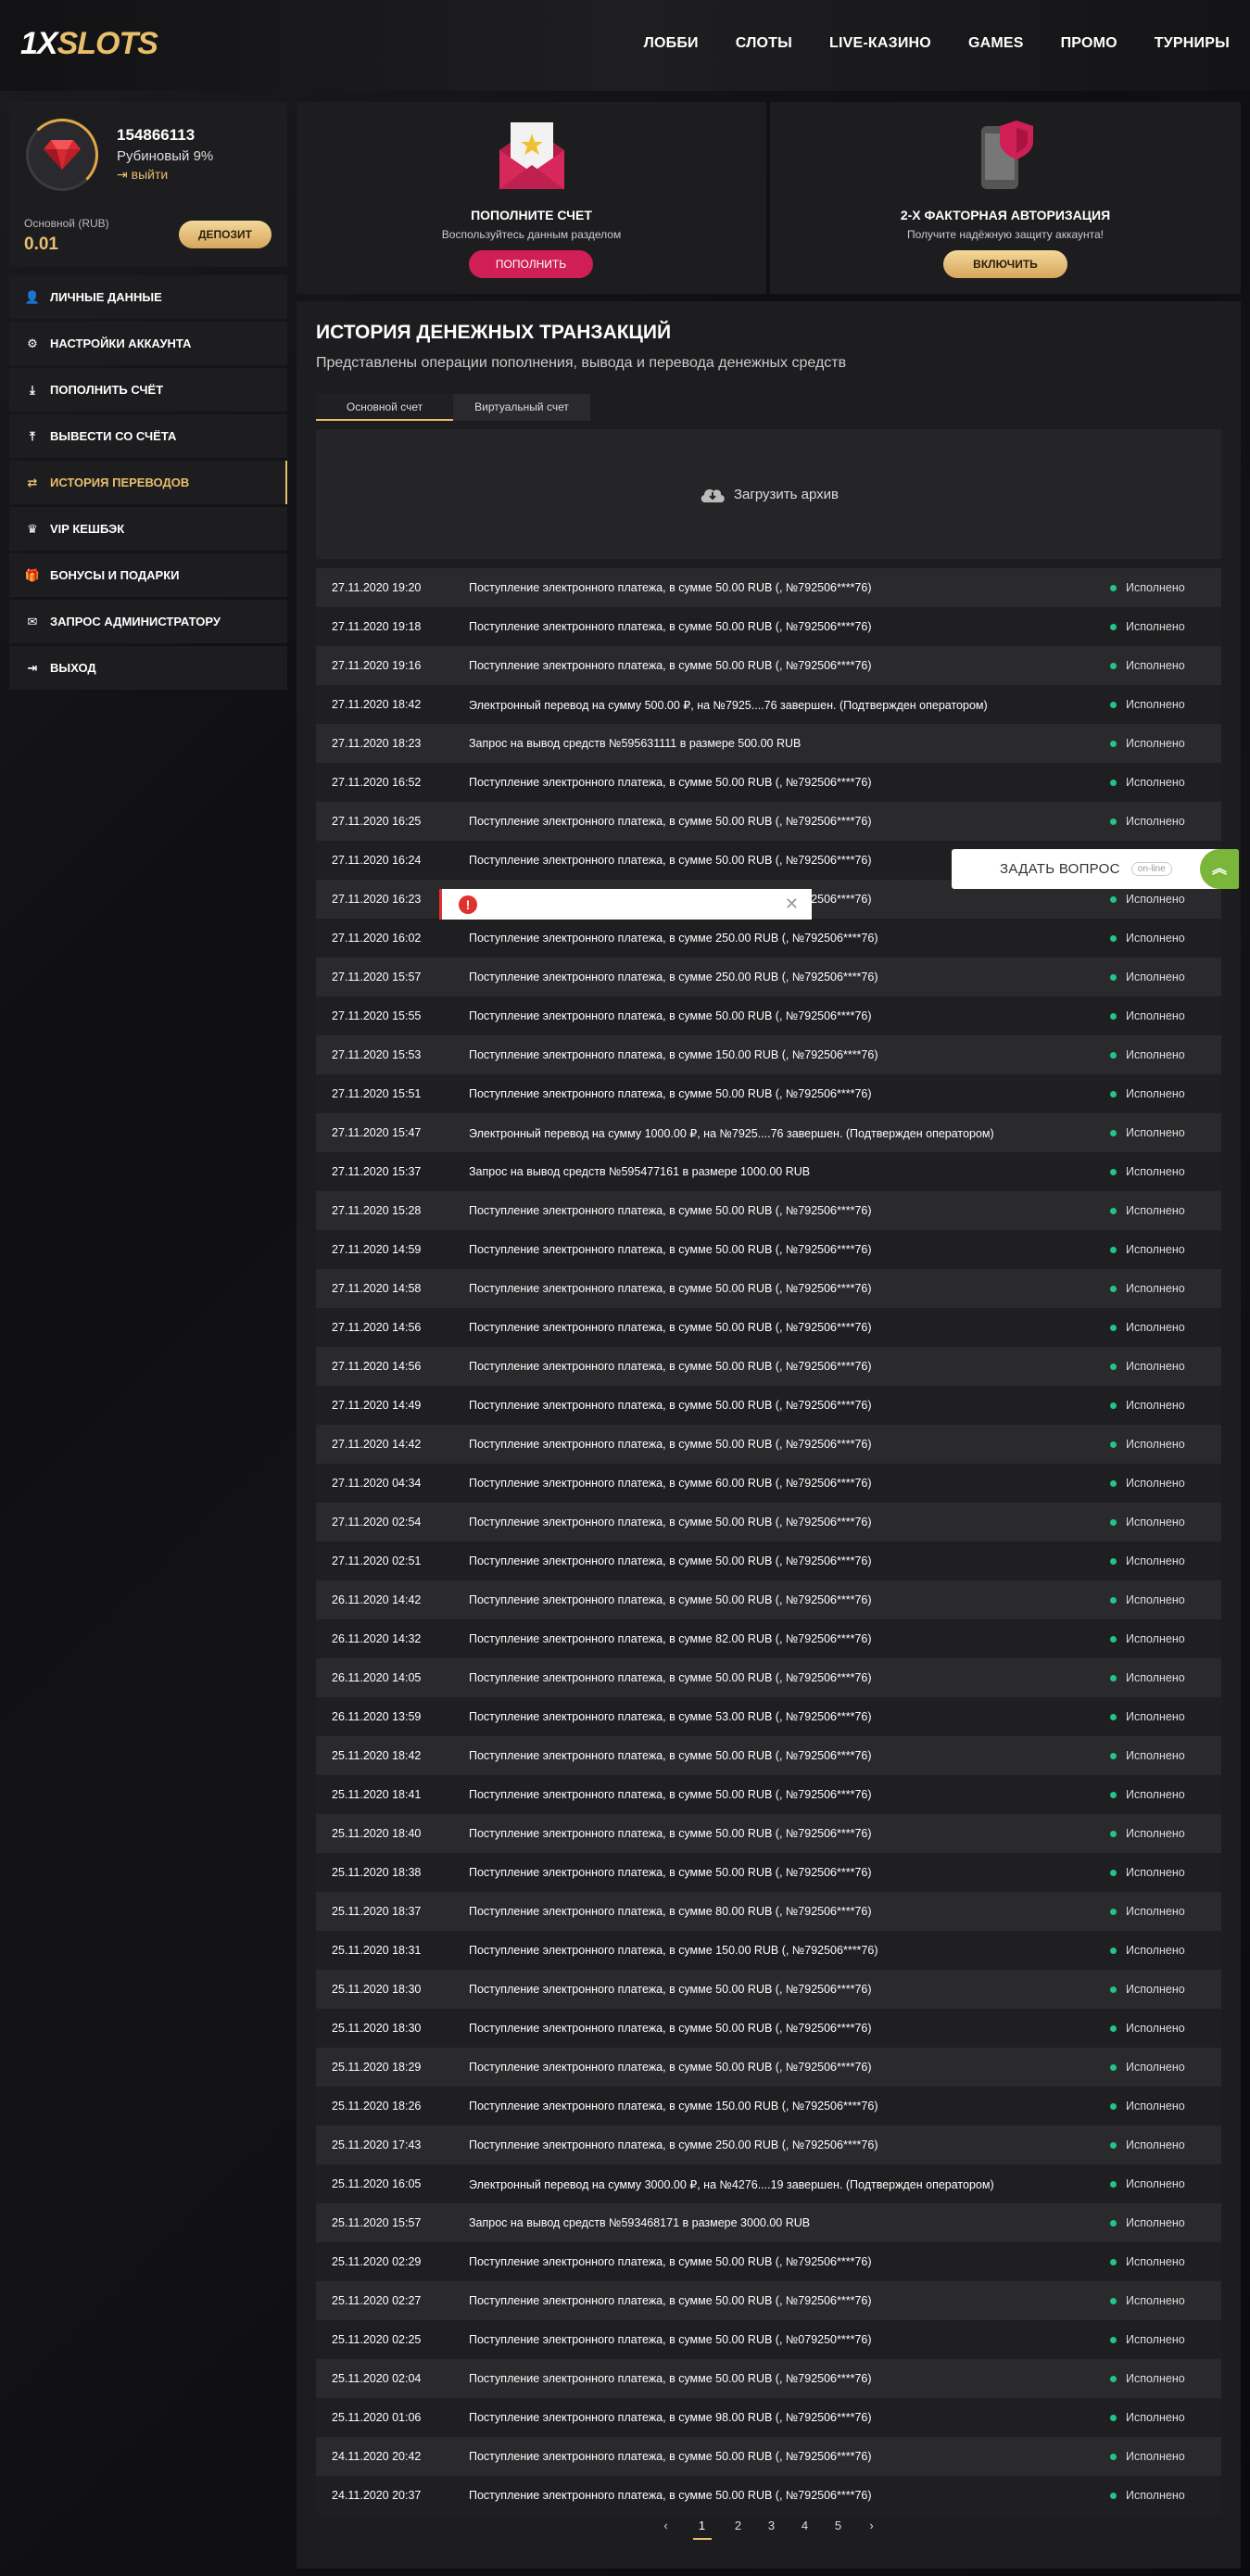 The width and height of the screenshot is (1250, 2576). I want to click on logout-link: ⇥ выйти, so click(142, 175).